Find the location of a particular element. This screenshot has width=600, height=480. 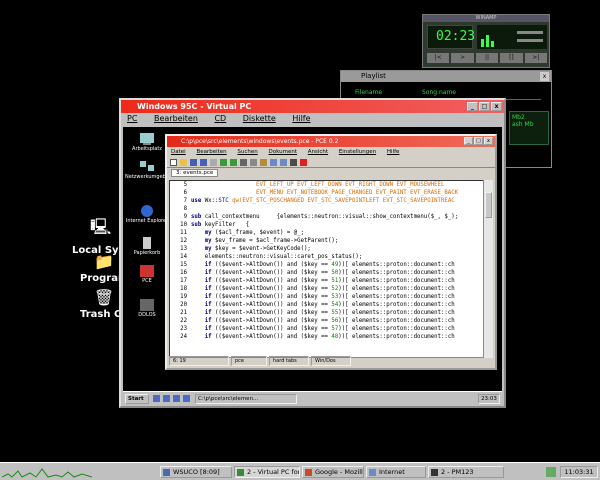

close-file-icon is located at coordinates (213, 162).